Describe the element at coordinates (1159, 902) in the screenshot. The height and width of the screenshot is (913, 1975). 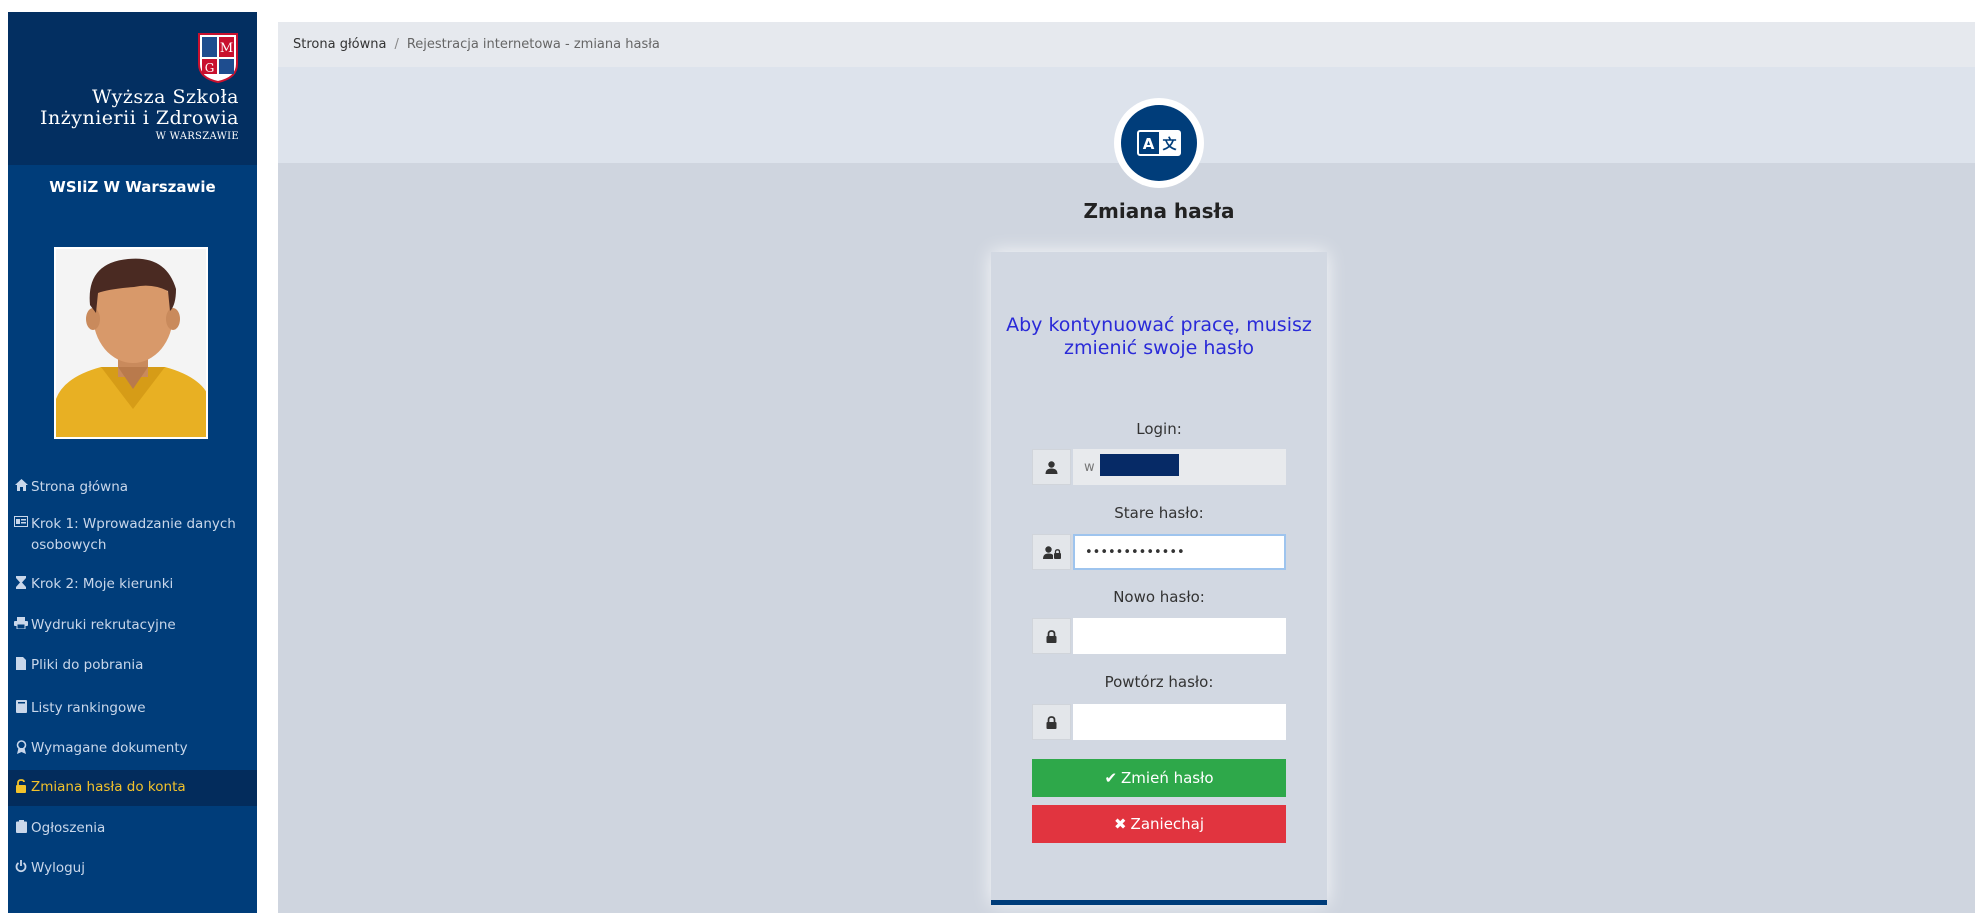
I see `card-bottom-border` at that location.